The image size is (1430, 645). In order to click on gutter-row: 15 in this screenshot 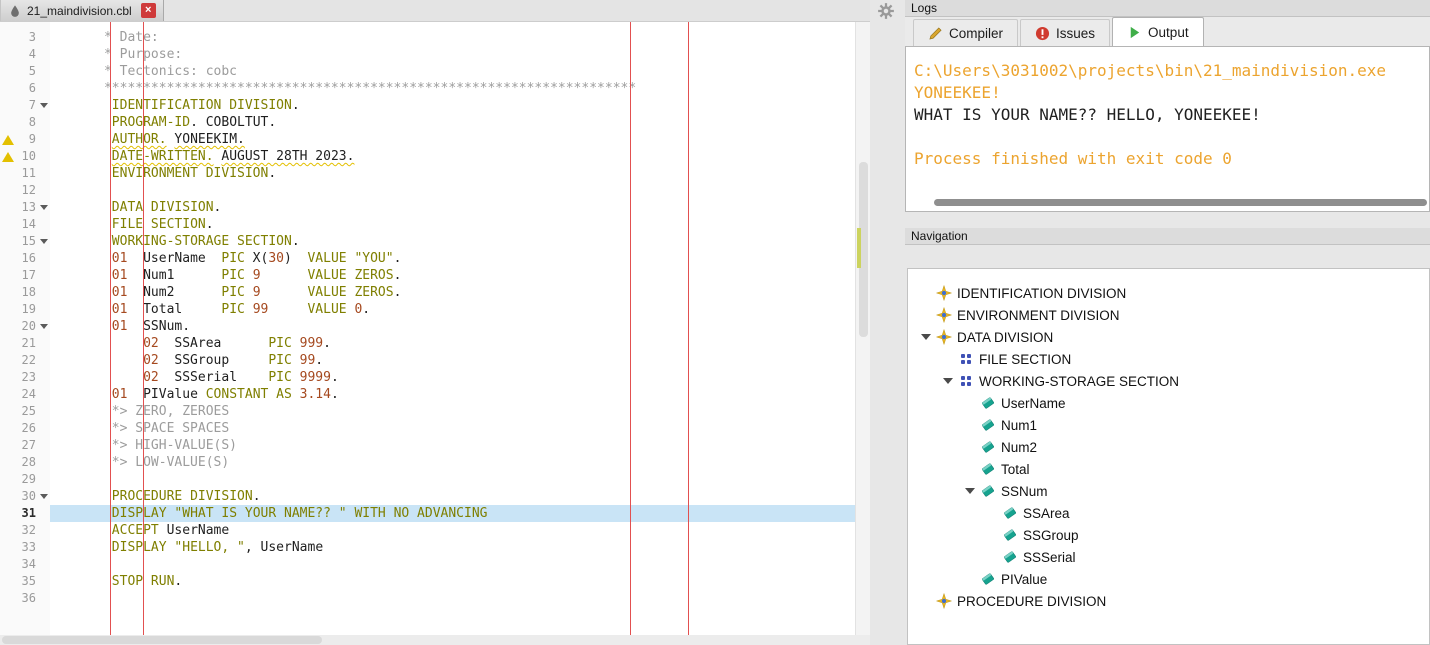, I will do `click(25, 241)`.